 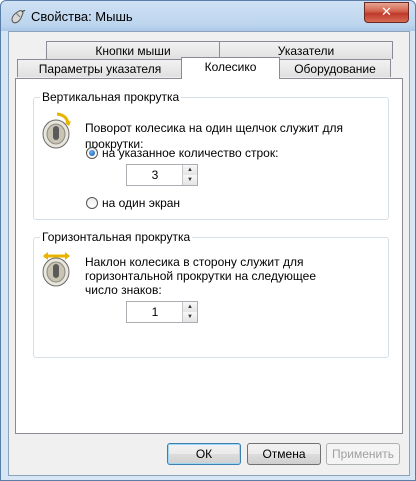 What do you see at coordinates (230, 68) in the screenshot?
I see `tab-wheel: Колесико` at bounding box center [230, 68].